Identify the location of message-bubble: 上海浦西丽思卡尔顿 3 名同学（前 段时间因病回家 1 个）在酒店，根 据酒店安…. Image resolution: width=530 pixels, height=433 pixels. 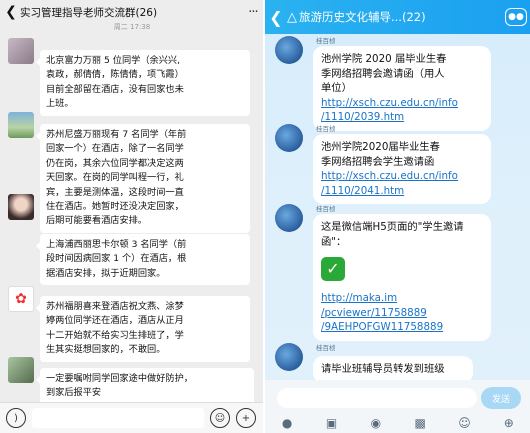
(143, 260).